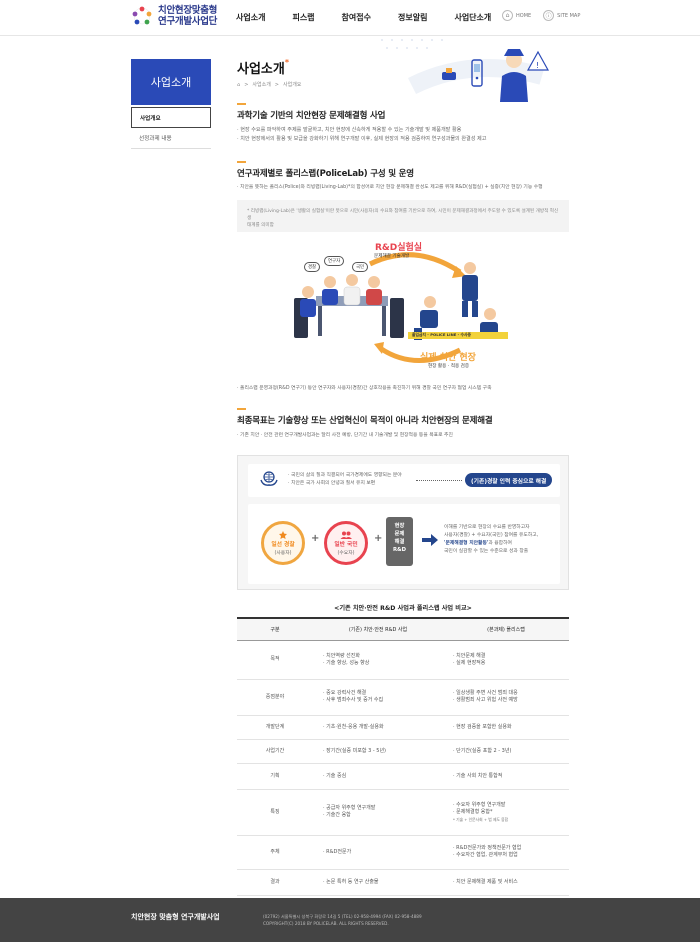  I want to click on people-icon, so click(346, 535).